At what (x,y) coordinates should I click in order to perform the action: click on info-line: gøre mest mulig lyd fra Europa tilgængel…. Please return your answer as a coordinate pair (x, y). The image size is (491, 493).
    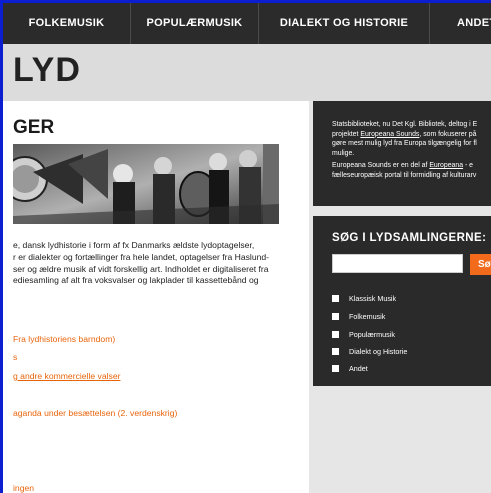
    Looking at the image, I should click on (404, 143).